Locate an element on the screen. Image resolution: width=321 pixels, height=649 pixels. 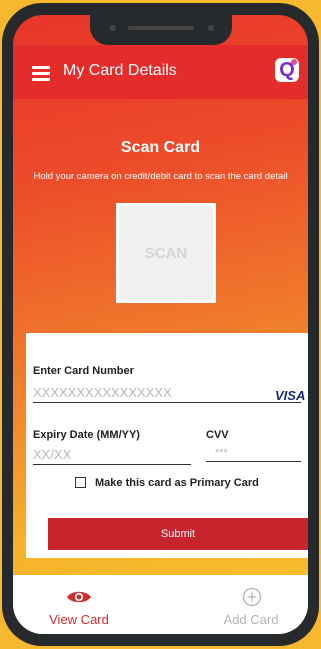
plus-circle-icon is located at coordinates (252, 597).